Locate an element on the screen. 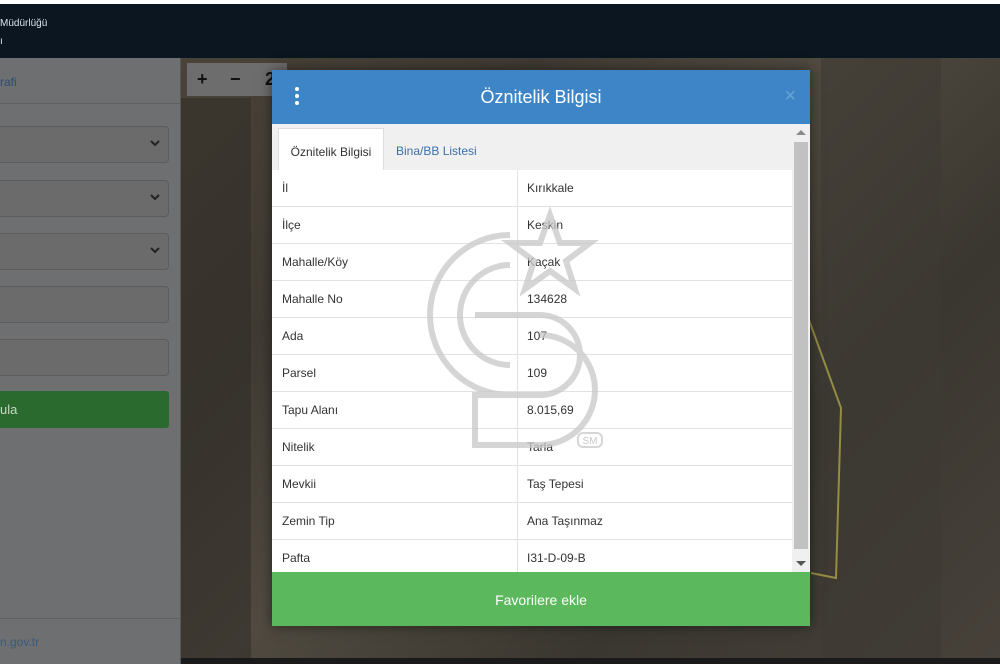 The image size is (1000, 664). agency-subtitle: ı is located at coordinates (1, 41).